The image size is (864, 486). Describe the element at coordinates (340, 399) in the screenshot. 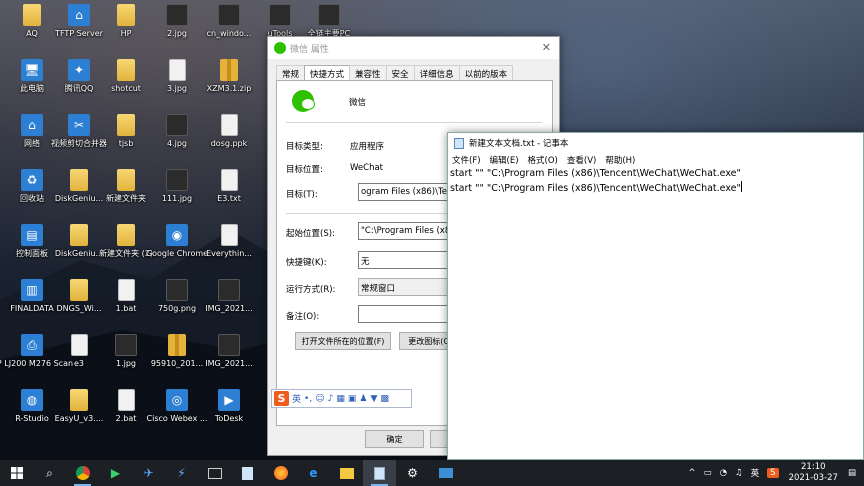

I see `keyboard-icon: ▦` at that location.